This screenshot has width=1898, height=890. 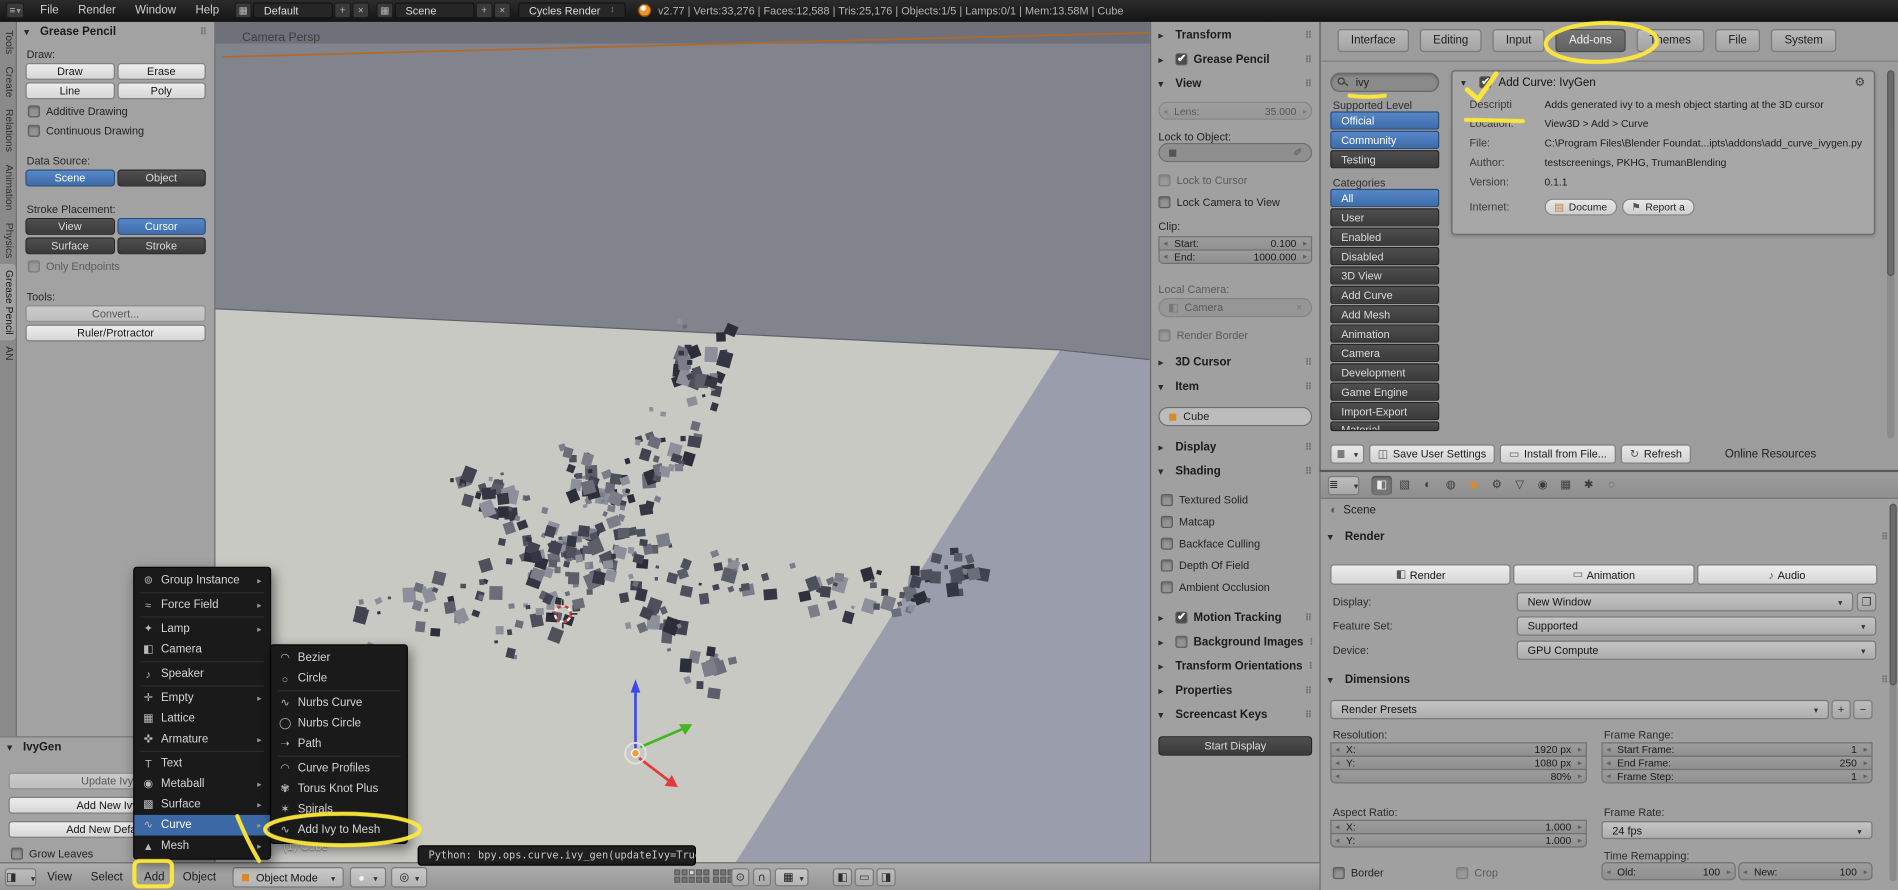 I want to click on device-select: GPU Compute, so click(x=1696, y=650).